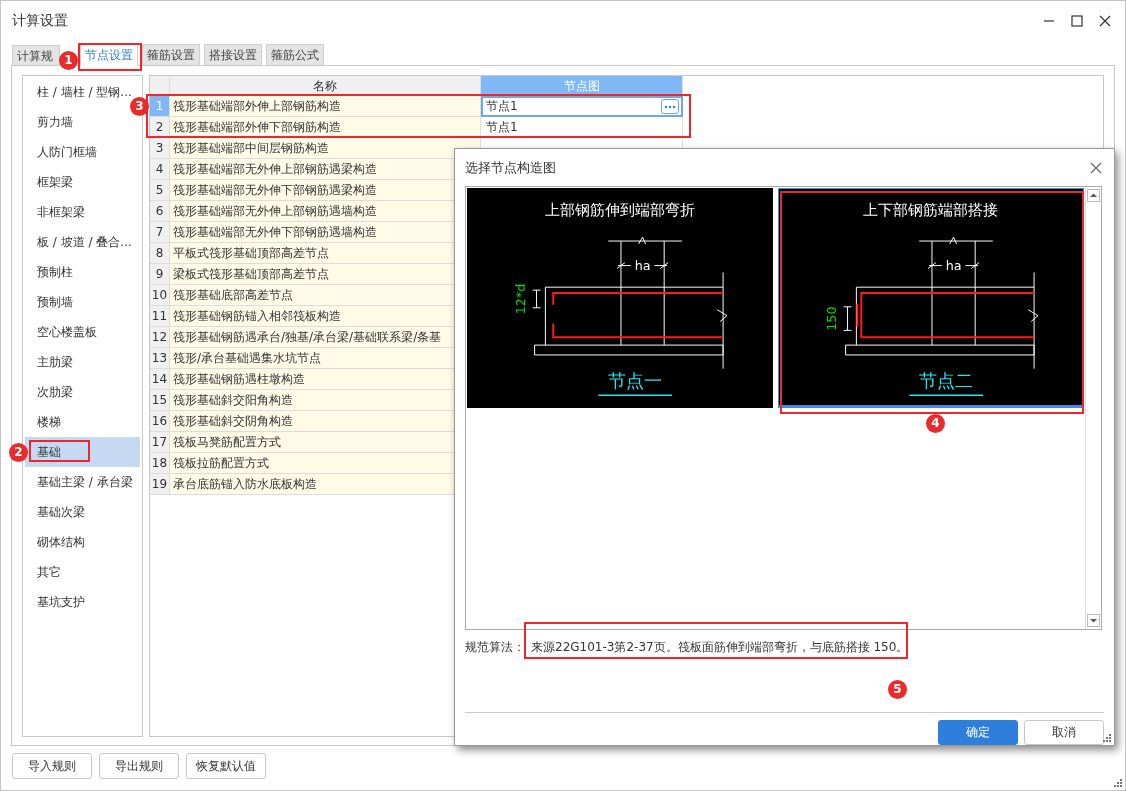 The width and height of the screenshot is (1126, 791). Describe the element at coordinates (720, 647) in the screenshot. I see `rule-description: 来源22G101-3第2-37页。筏板面筋伸到端部弯折，与底筋搭接 150。` at that location.